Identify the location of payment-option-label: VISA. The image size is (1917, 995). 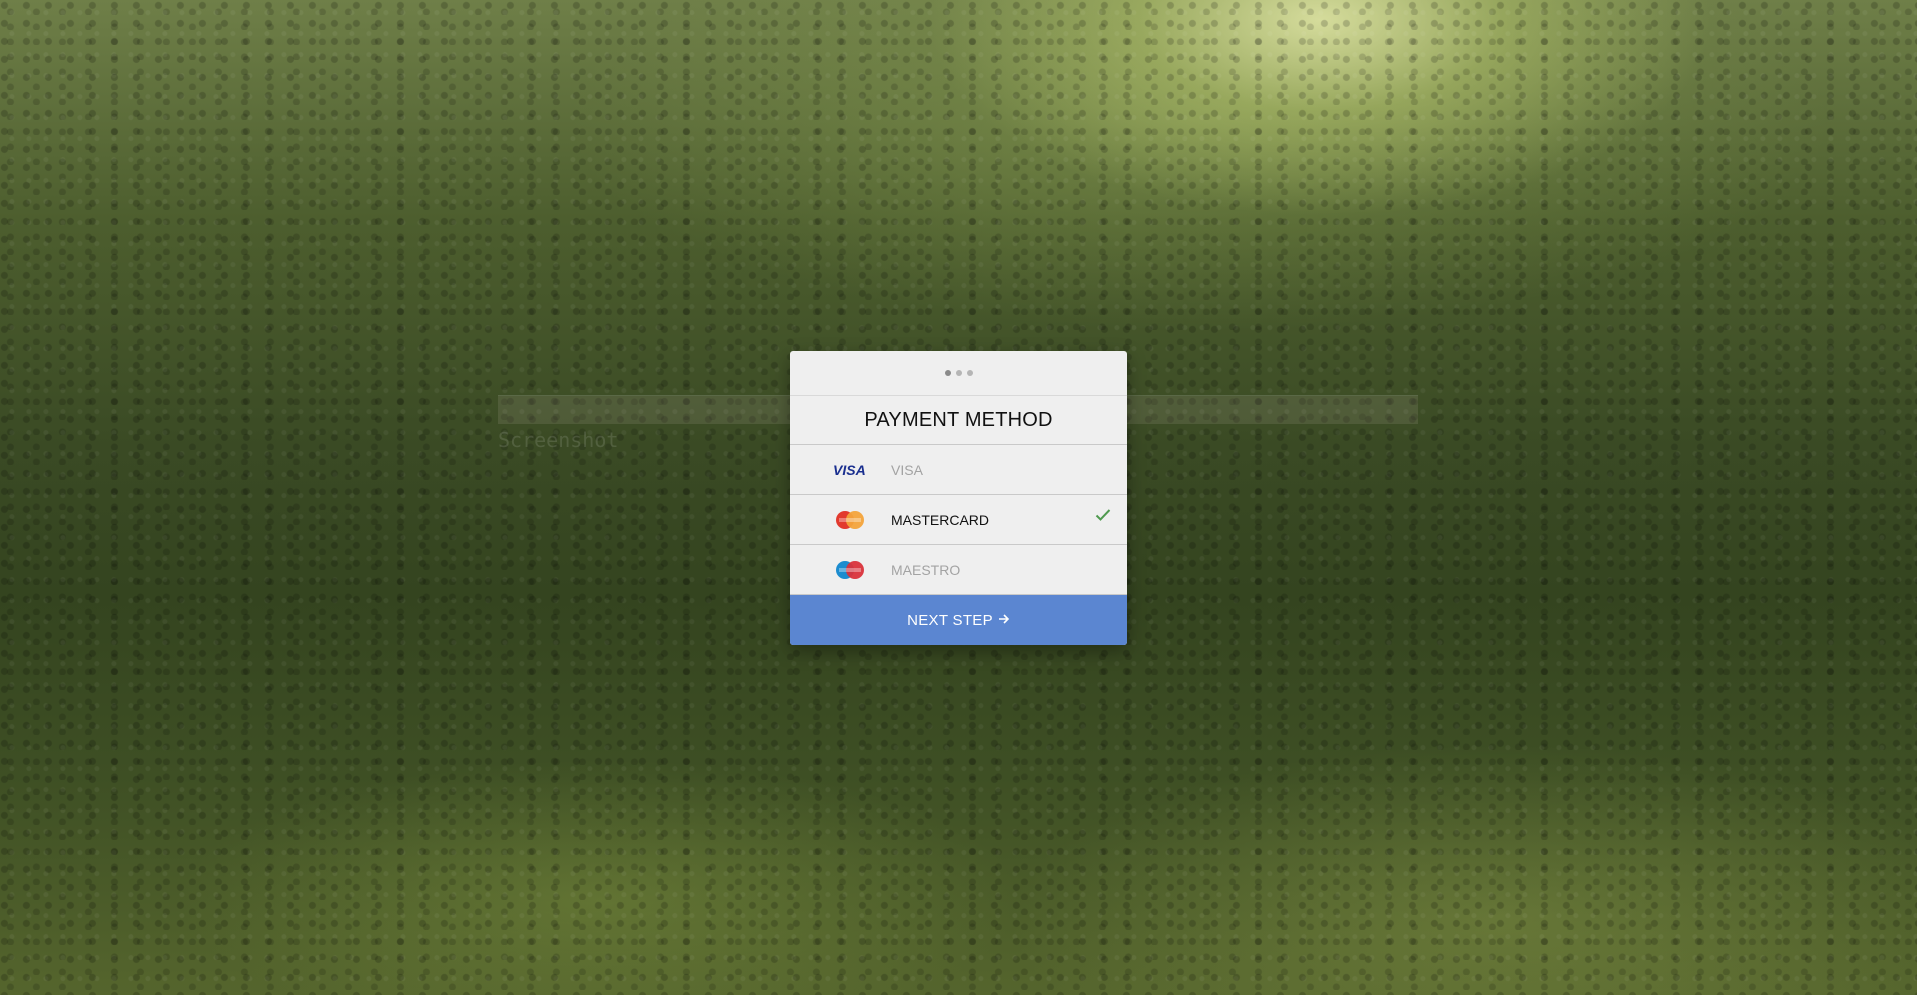
(907, 469).